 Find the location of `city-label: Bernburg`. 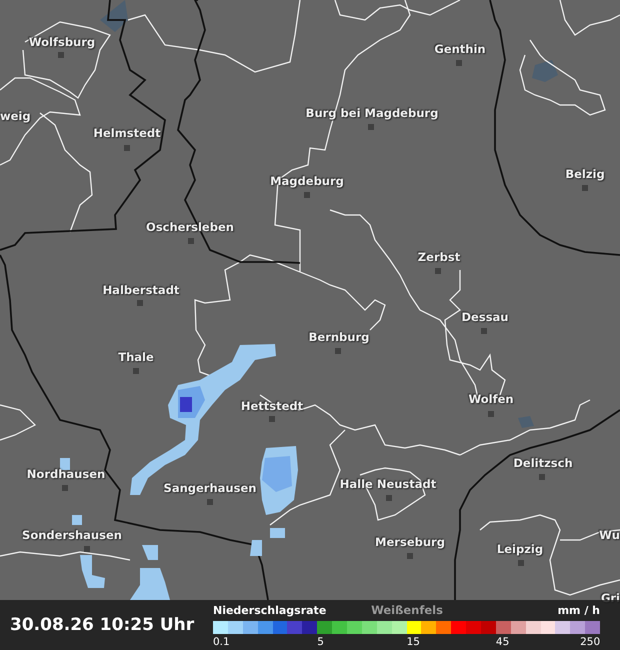

city-label: Bernburg is located at coordinates (339, 337).